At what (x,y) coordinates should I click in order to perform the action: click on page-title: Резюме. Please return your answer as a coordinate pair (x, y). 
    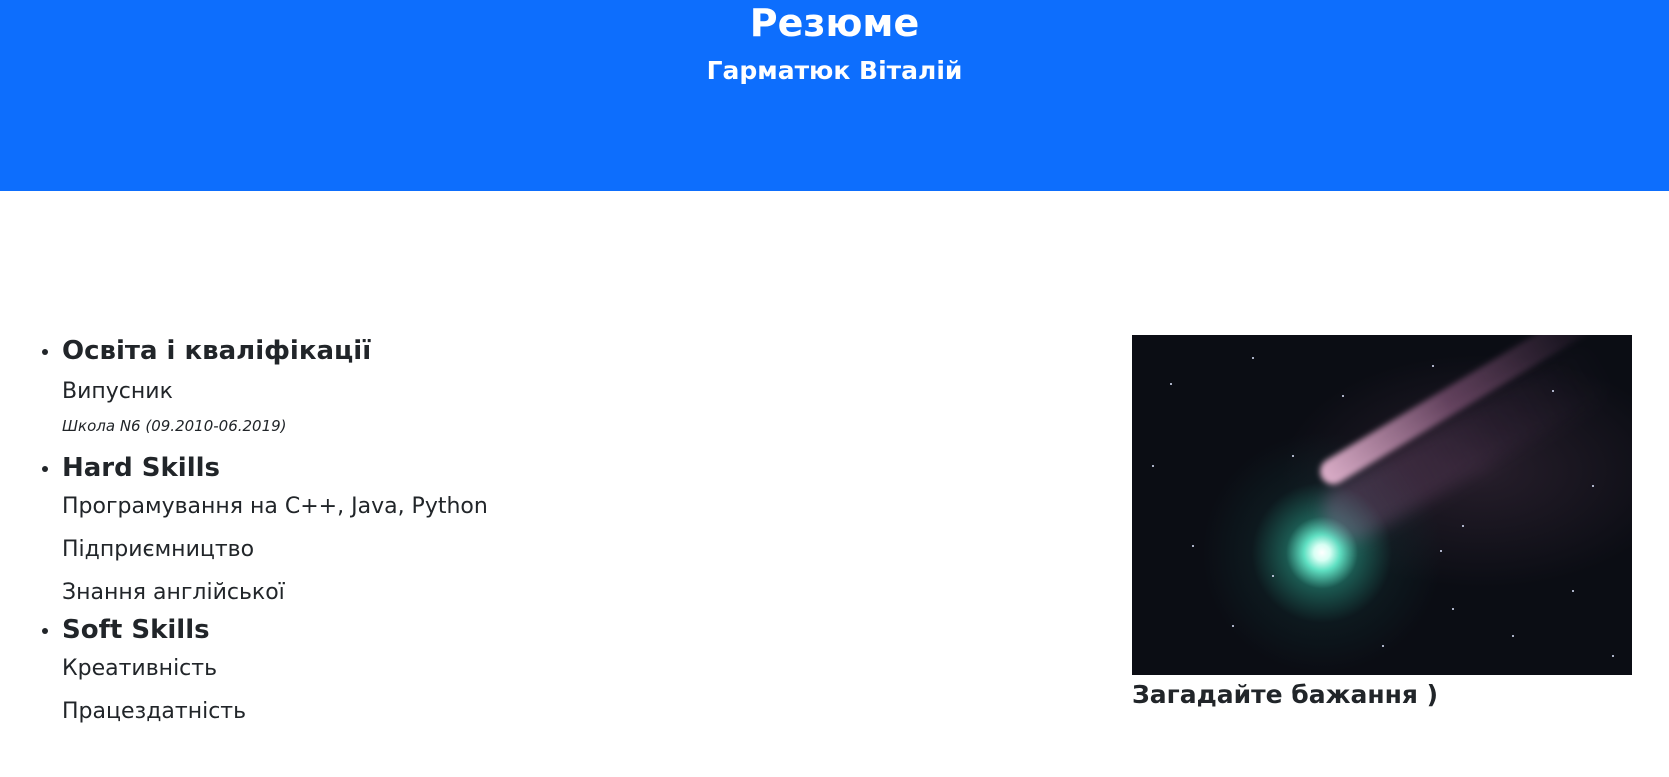
    Looking at the image, I should click on (834, 23).